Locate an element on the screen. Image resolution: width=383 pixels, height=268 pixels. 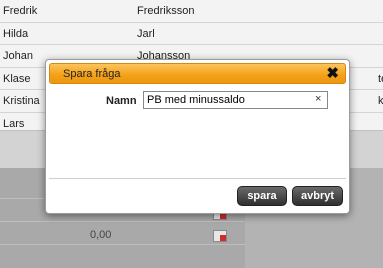
amount-cell: 0,00 is located at coordinates (101, 235).